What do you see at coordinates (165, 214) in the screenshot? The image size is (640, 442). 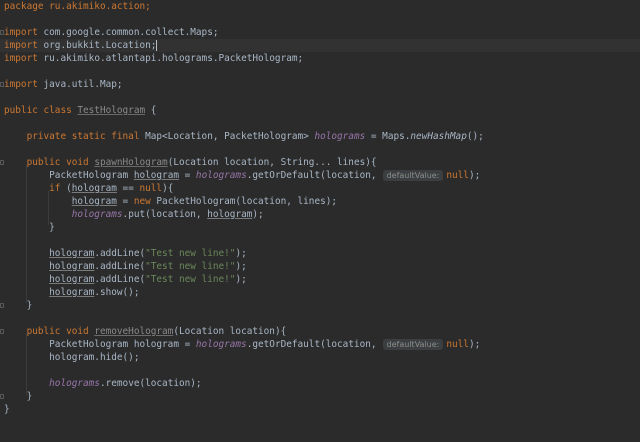 I see `code-text: .put(location,` at bounding box center [165, 214].